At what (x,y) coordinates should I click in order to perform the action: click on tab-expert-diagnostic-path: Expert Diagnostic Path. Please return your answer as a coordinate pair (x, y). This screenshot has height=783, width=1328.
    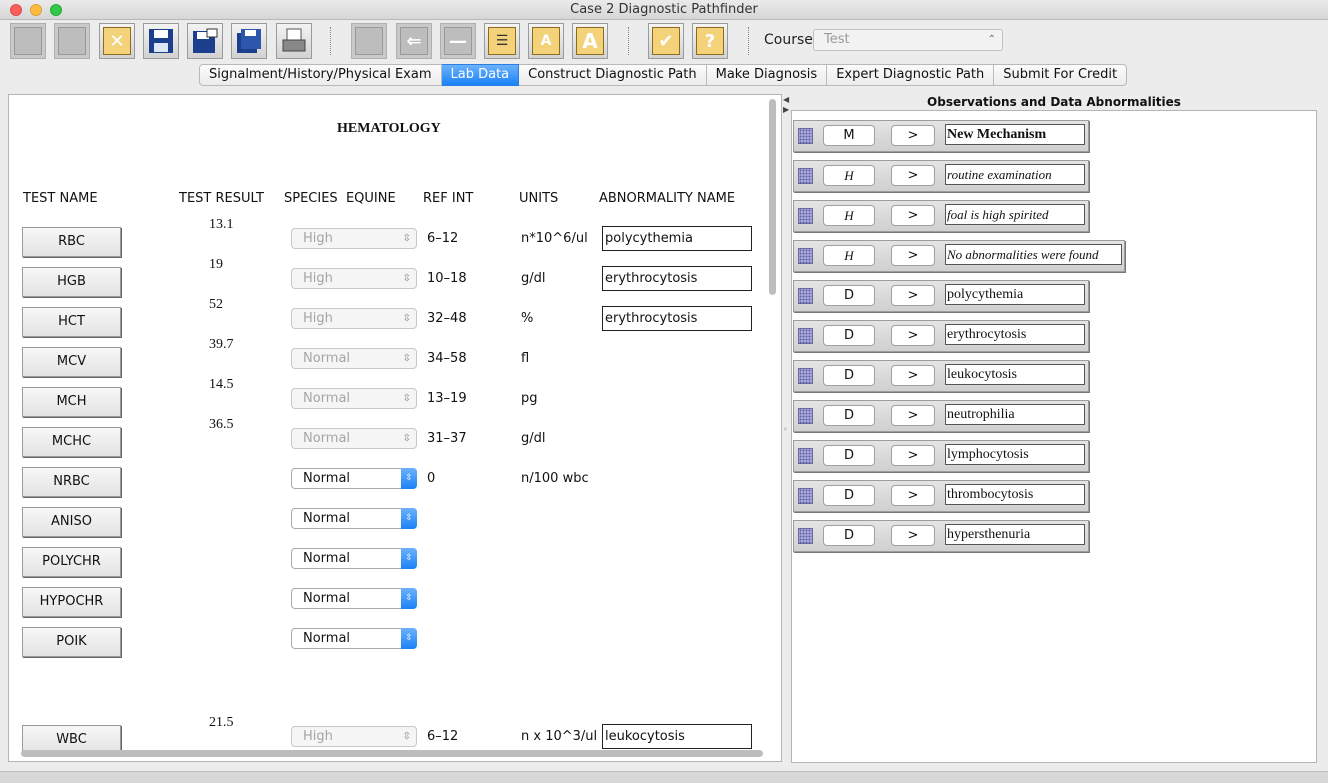
    Looking at the image, I should click on (911, 75).